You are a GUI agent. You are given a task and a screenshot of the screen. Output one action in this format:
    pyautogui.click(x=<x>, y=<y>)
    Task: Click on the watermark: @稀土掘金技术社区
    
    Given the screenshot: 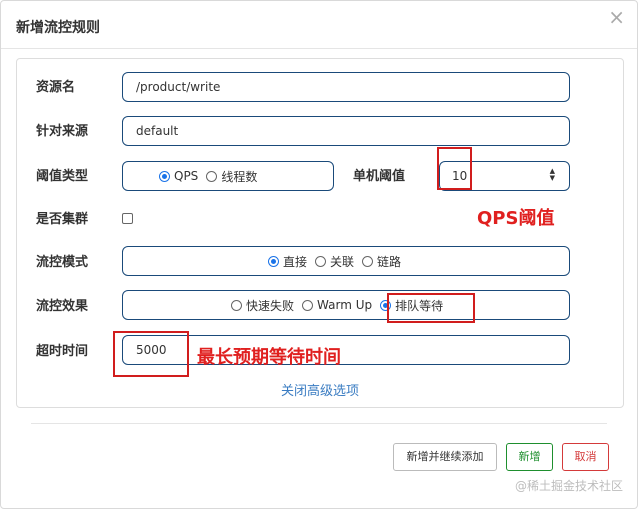 What is the action you would take?
    pyautogui.click(x=568, y=486)
    